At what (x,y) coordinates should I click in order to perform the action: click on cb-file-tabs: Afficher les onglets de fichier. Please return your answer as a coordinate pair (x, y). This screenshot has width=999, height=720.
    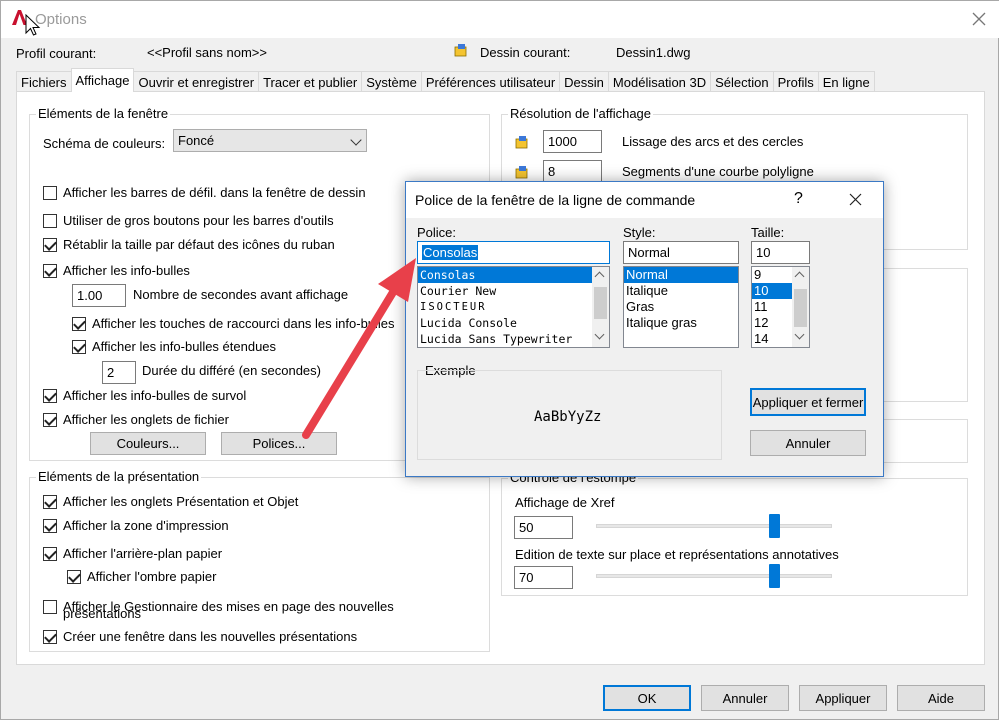
    Looking at the image, I should click on (136, 419).